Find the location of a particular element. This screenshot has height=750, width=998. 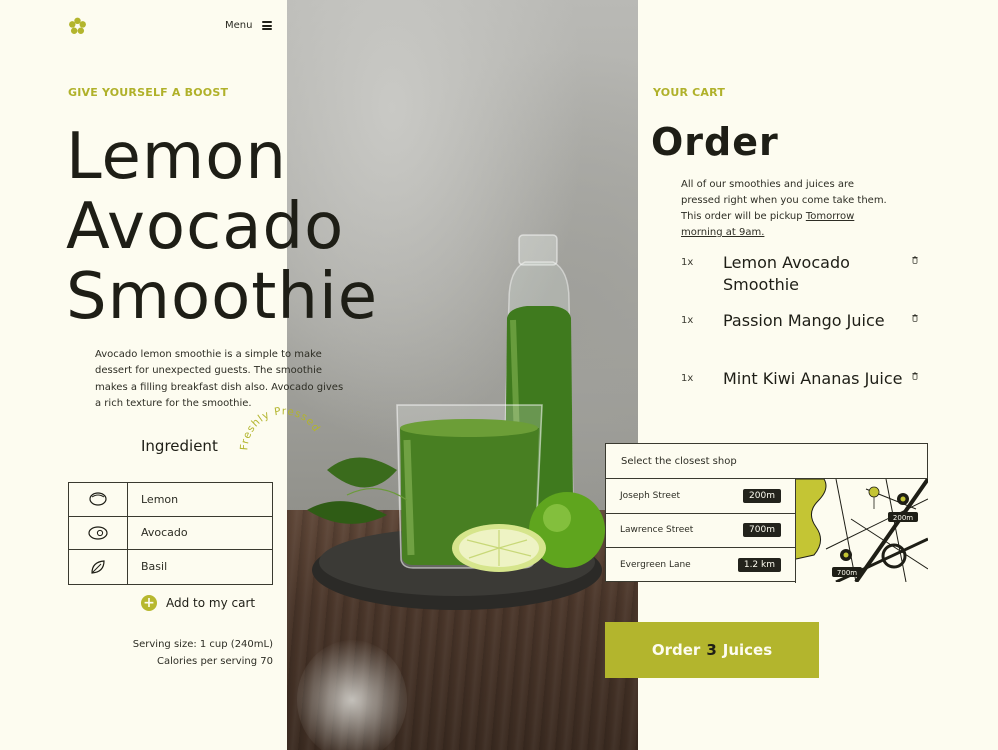

cart-item-name: Mint Kiwi Ananas Juice is located at coordinates (813, 378).